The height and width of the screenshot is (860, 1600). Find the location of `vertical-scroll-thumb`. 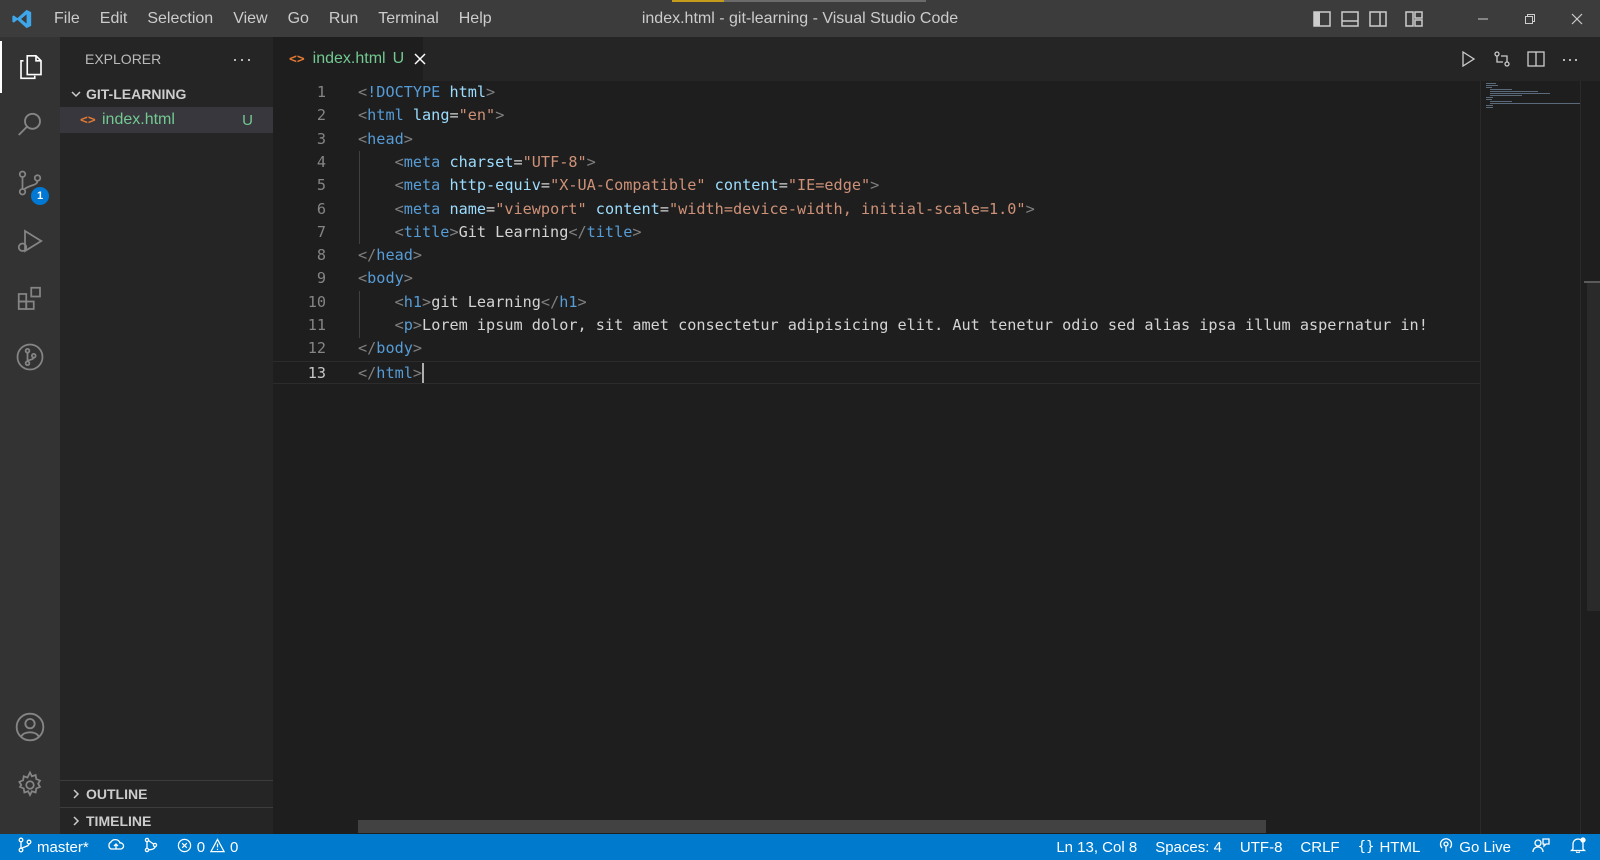

vertical-scroll-thumb is located at coordinates (1593, 446).